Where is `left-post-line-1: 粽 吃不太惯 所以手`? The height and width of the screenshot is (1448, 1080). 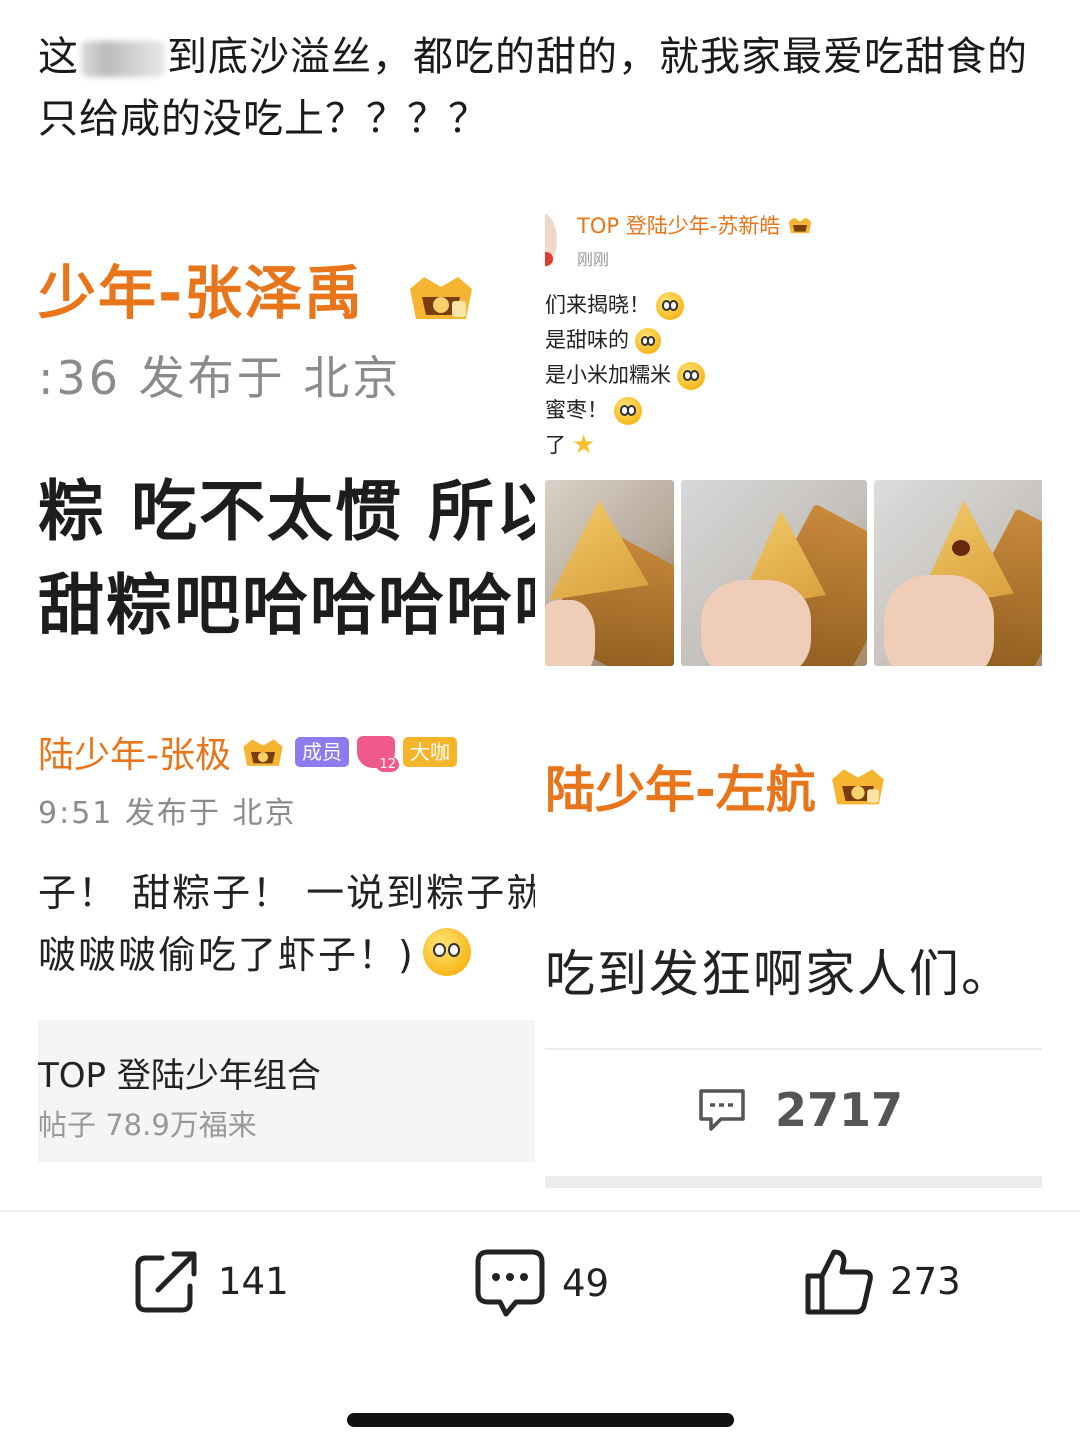
left-post-line-1: 粽 吃不太惯 所以手 is located at coordinates (286, 511).